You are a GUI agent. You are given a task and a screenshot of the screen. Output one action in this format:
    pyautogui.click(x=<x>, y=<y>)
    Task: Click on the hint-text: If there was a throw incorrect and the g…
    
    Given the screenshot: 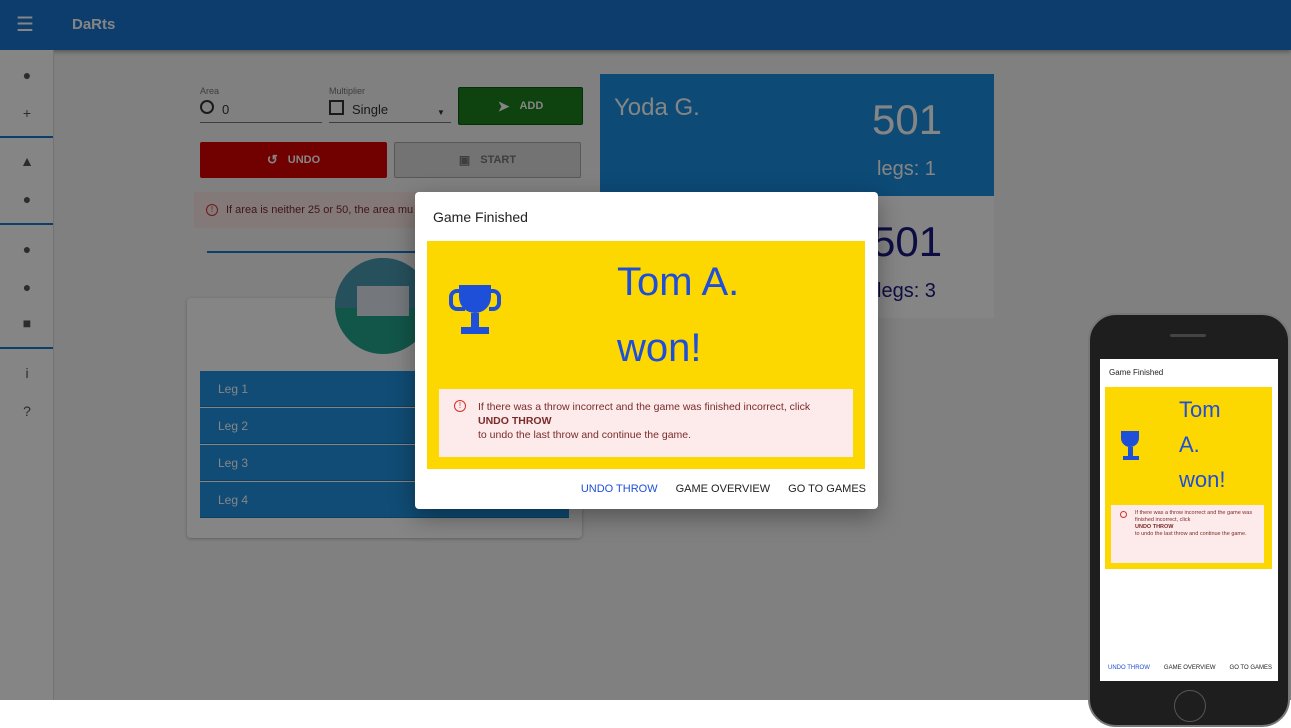 What is the action you would take?
    pyautogui.click(x=644, y=407)
    